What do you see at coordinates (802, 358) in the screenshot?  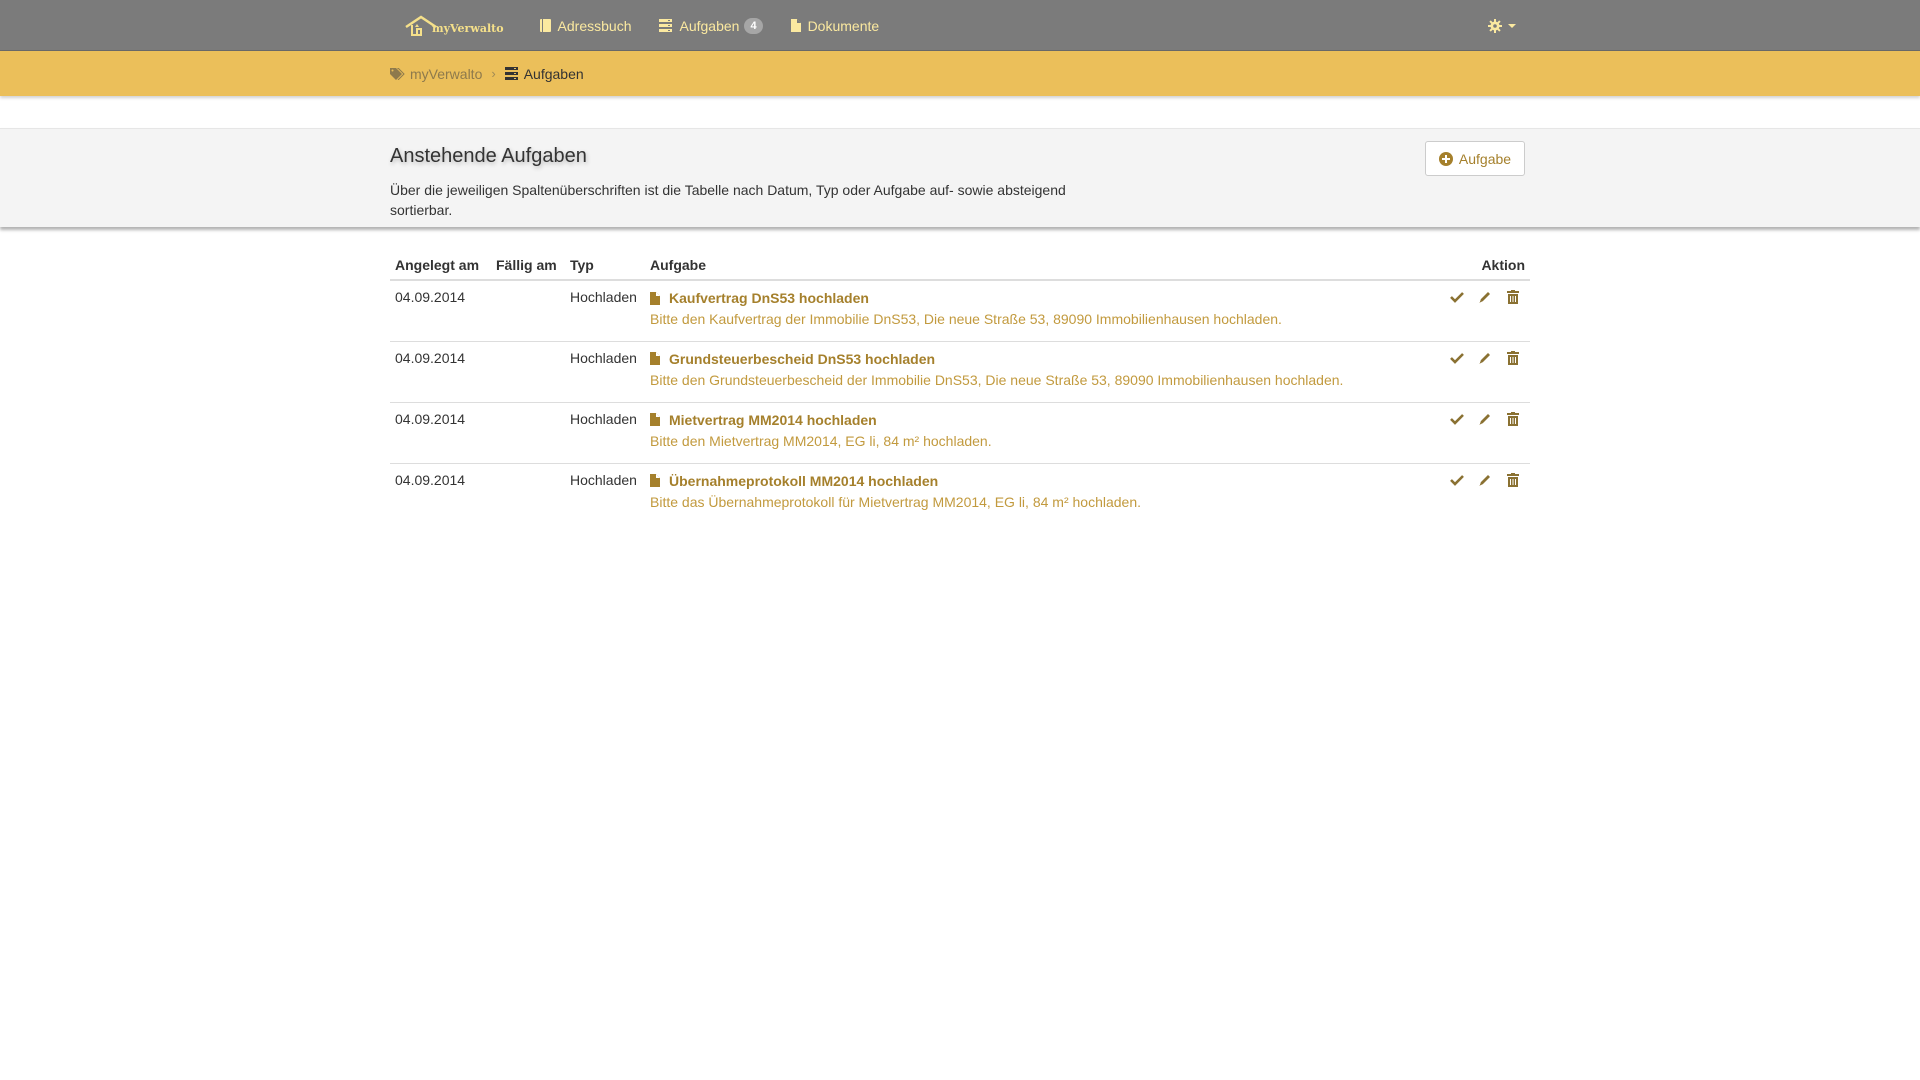 I see `task-title: Grundsteuerbescheid DnS53 hochladen` at bounding box center [802, 358].